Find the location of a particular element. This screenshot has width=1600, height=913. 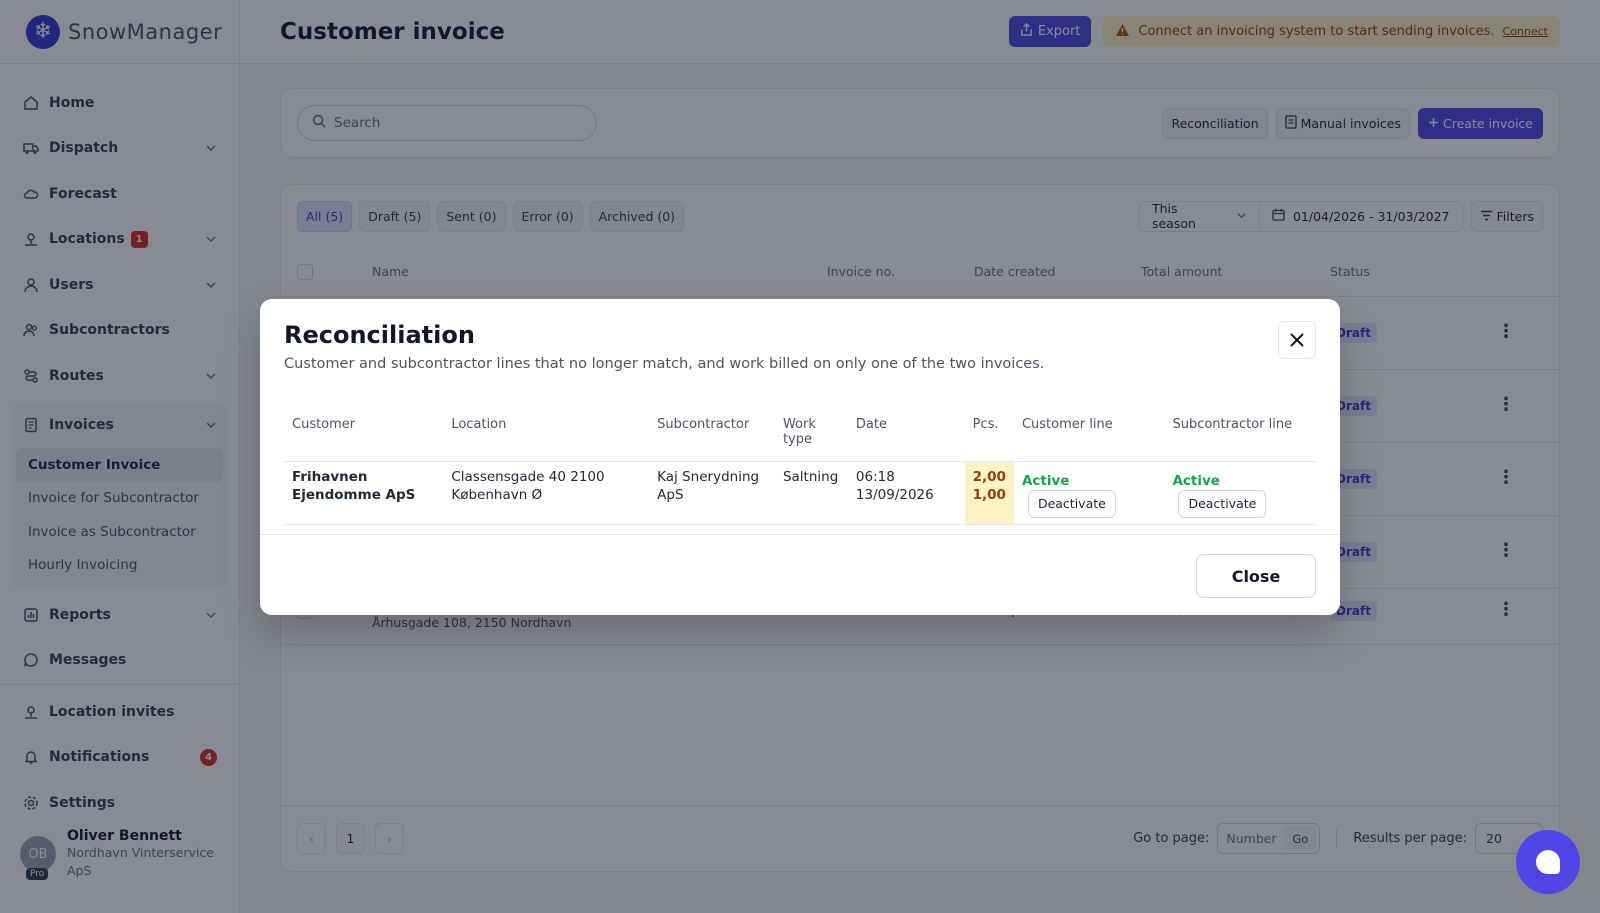

col-customer: Customer is located at coordinates (364, 436).